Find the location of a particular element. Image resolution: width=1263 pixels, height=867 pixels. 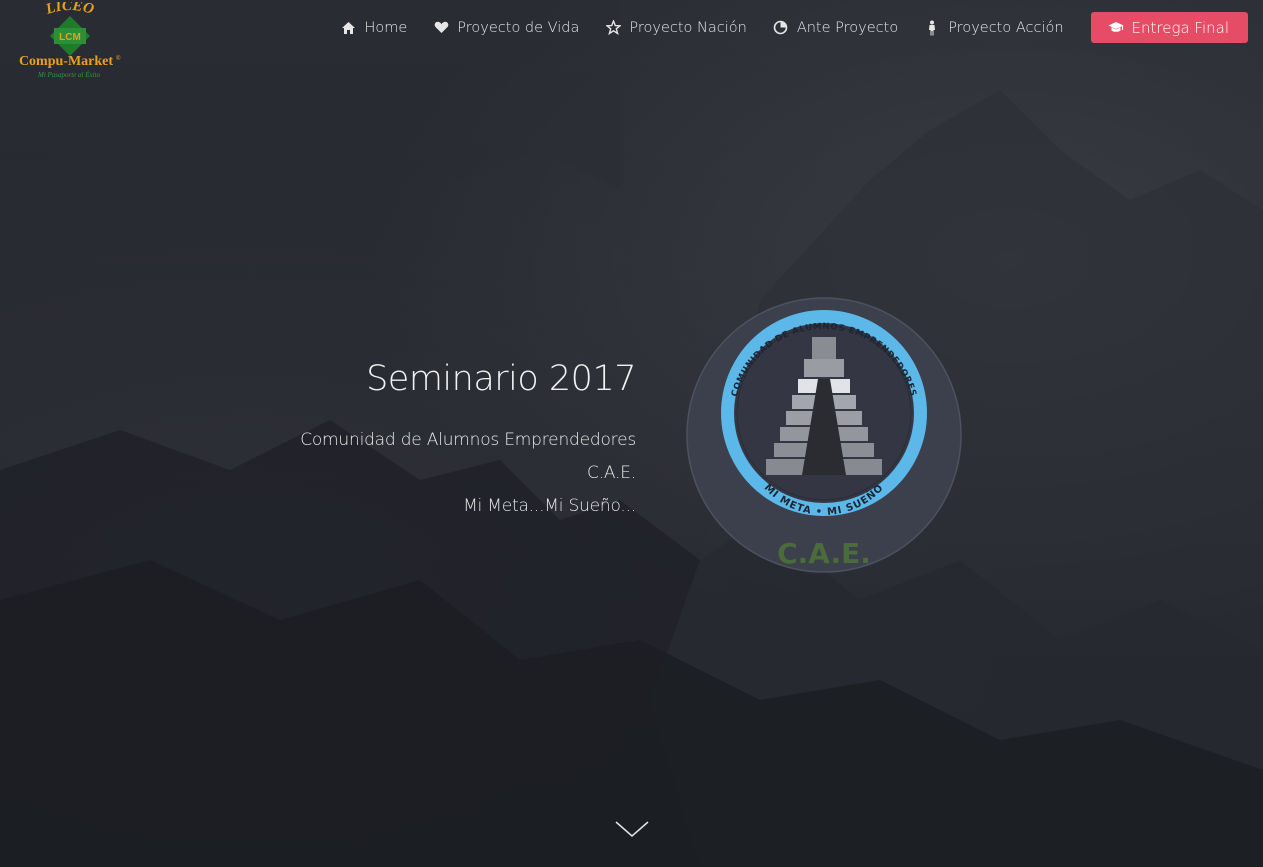

home-icon is located at coordinates (348, 28).